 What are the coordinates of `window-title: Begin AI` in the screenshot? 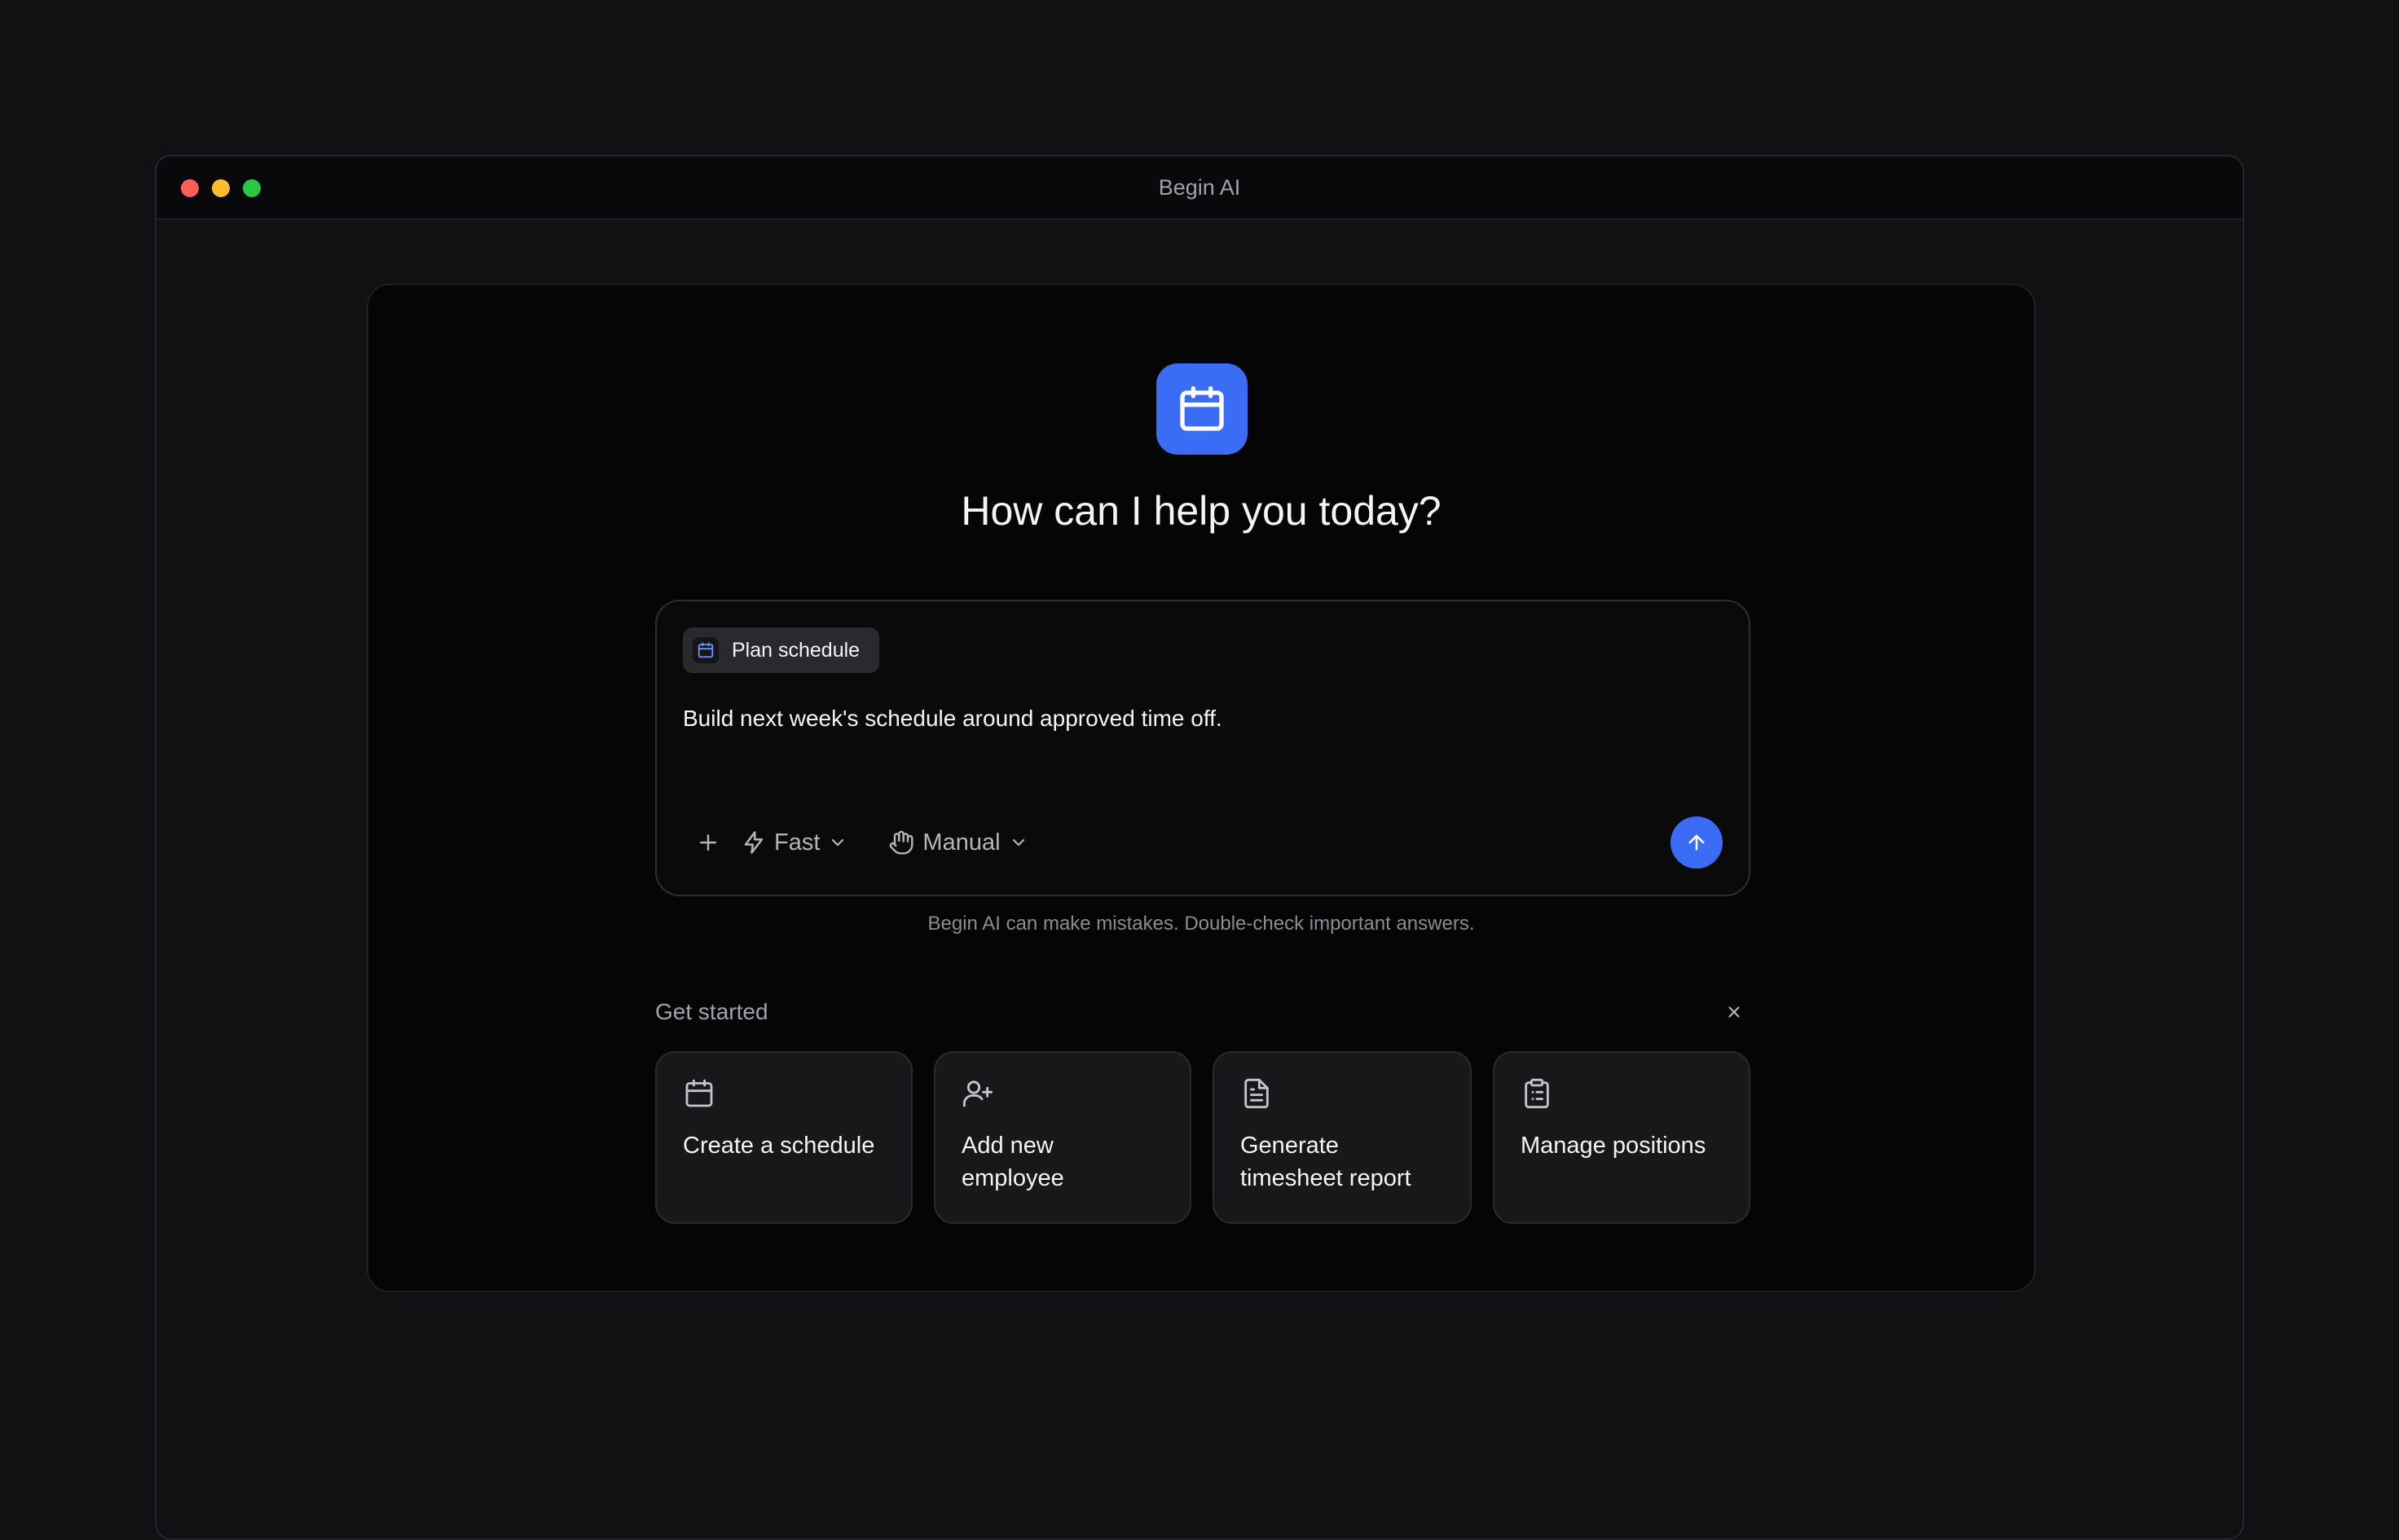 It's located at (1200, 187).